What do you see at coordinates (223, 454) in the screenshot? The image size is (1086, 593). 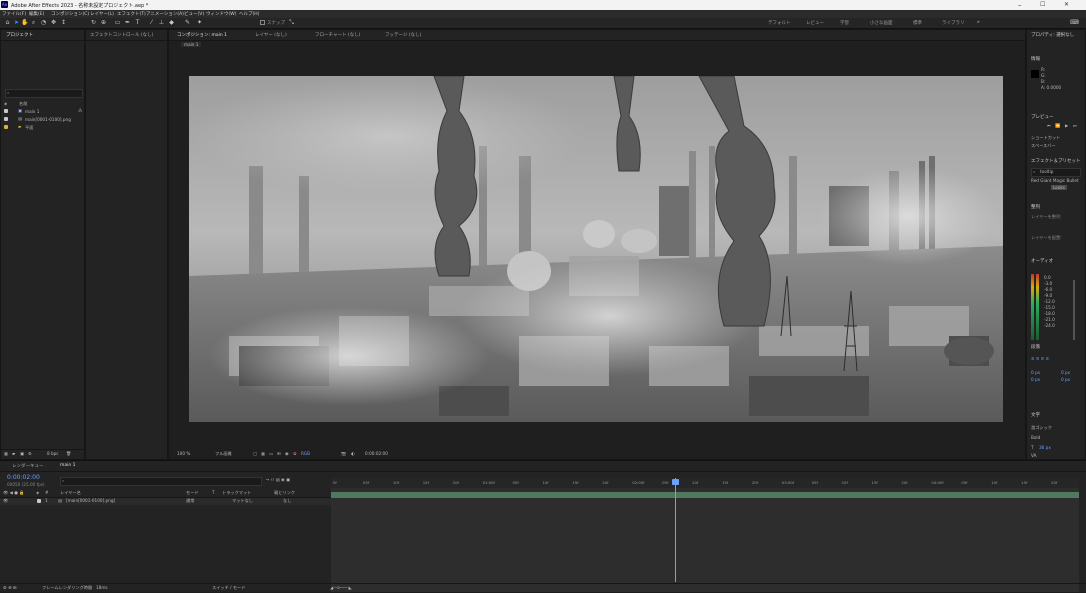 I see `resolution-select: フル画質` at bounding box center [223, 454].